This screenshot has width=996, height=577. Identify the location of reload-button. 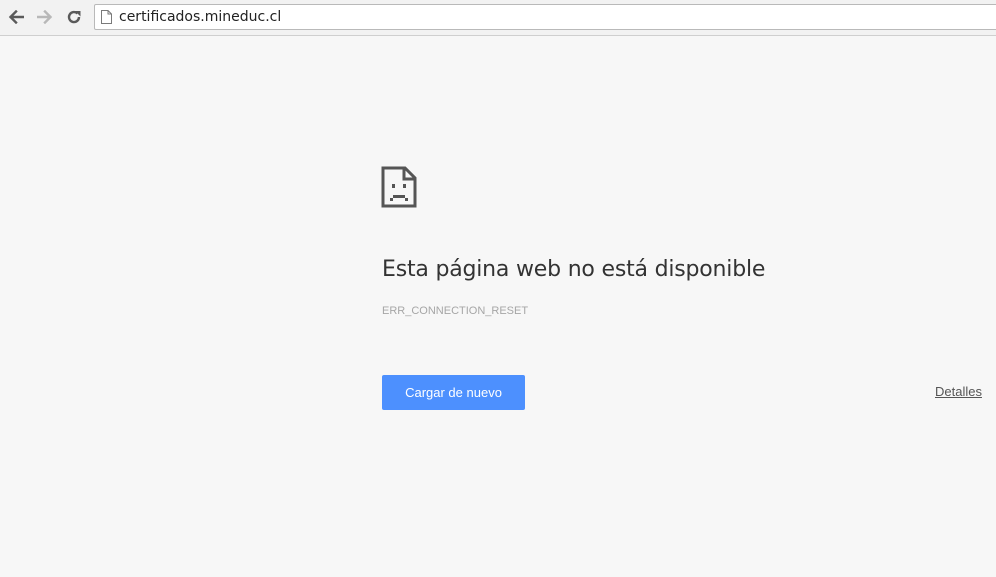
(74, 17).